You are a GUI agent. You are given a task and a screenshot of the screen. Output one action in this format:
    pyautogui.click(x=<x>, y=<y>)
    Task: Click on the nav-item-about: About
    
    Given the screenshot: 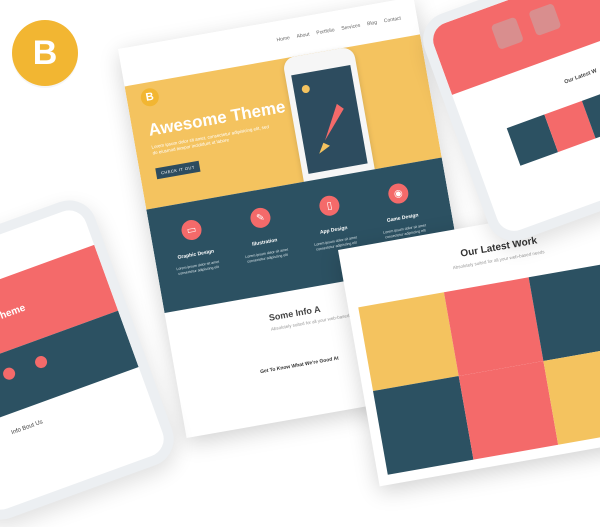 What is the action you would take?
    pyautogui.click(x=303, y=36)
    